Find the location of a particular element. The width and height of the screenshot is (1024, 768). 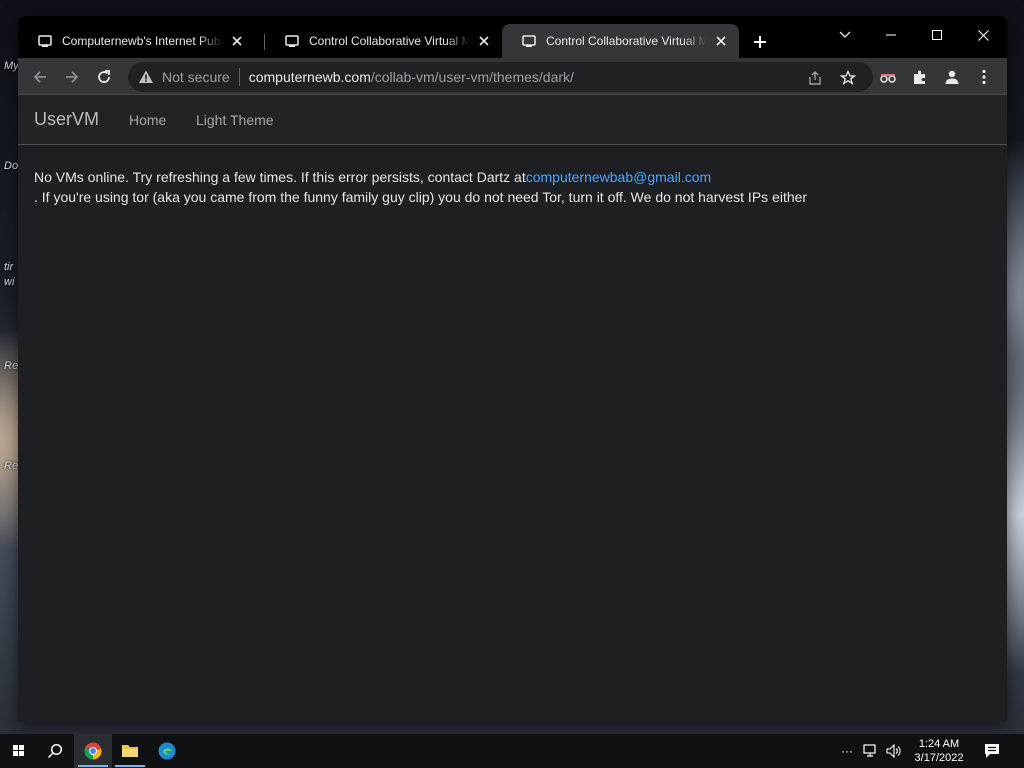

reload-icon is located at coordinates (104, 76).